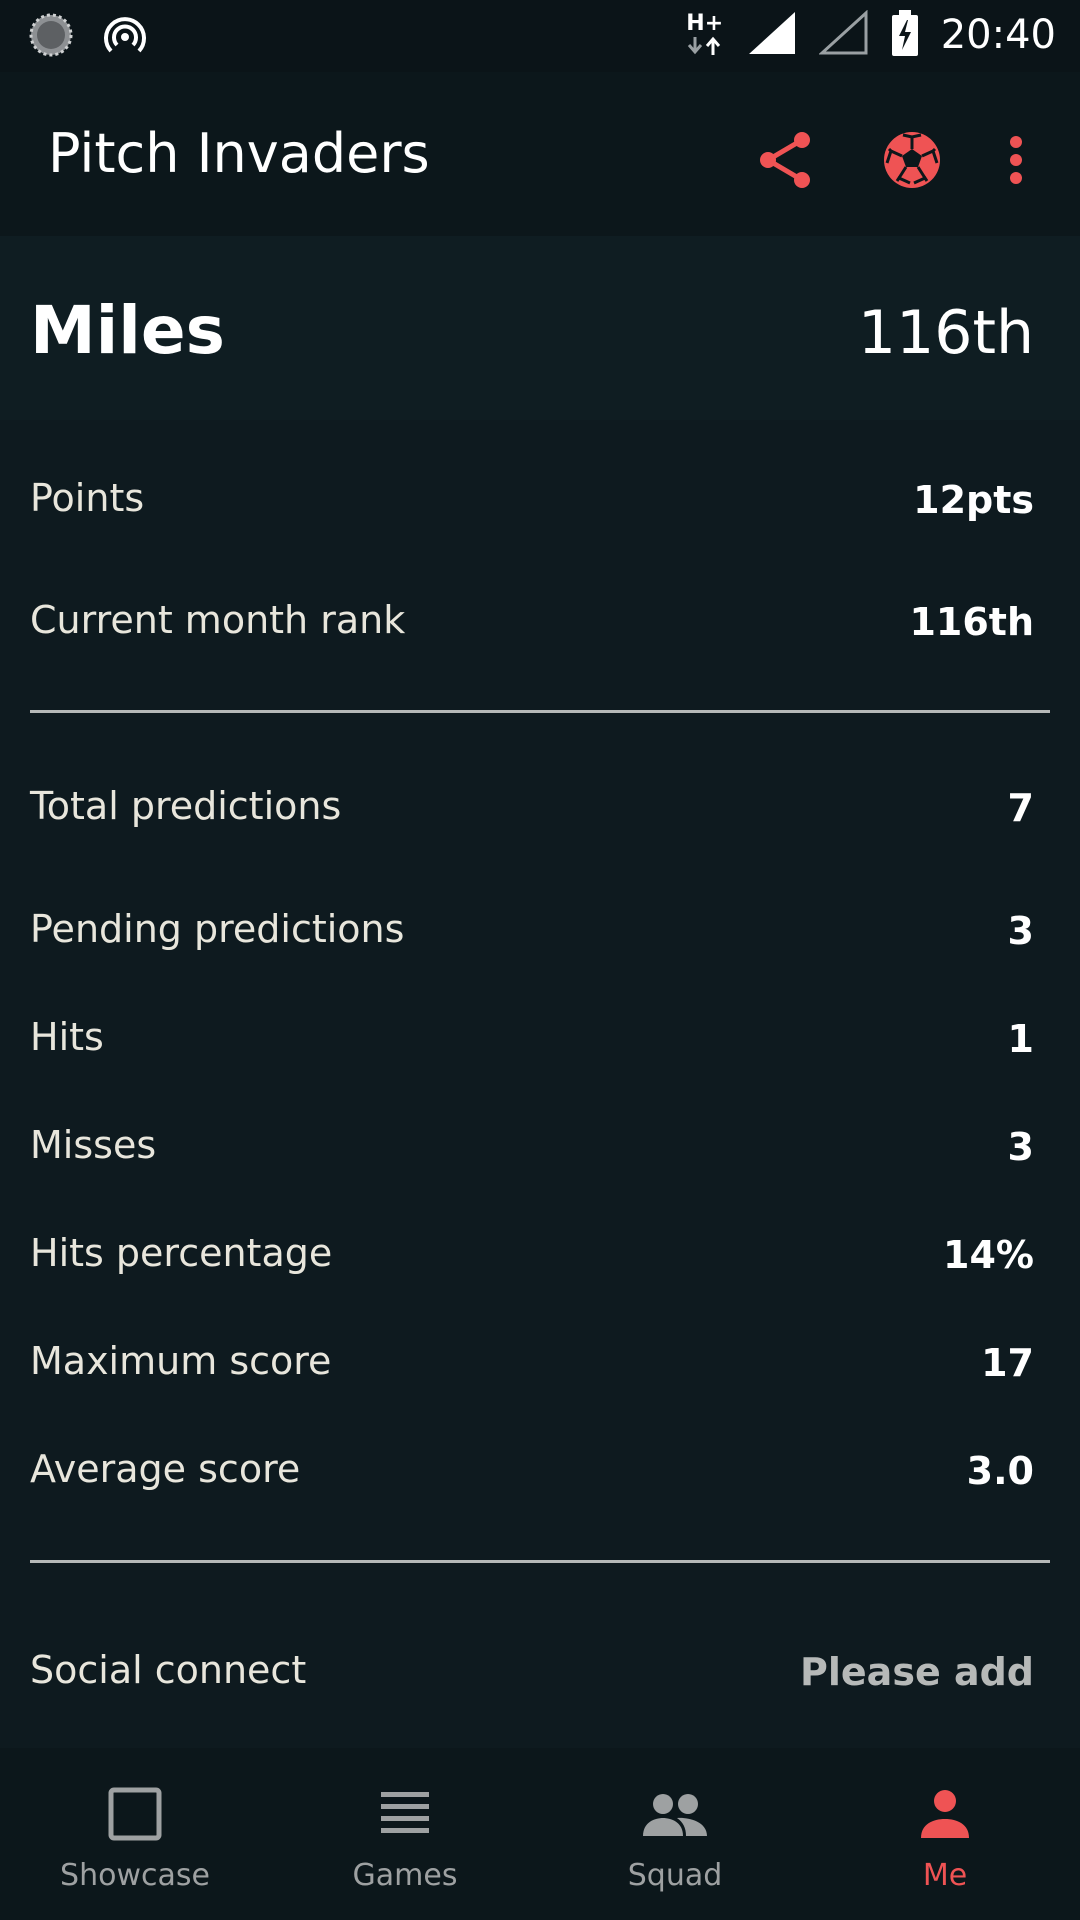 The height and width of the screenshot is (1920, 1080). I want to click on stat-row-points: Points 12pts, so click(532, 506).